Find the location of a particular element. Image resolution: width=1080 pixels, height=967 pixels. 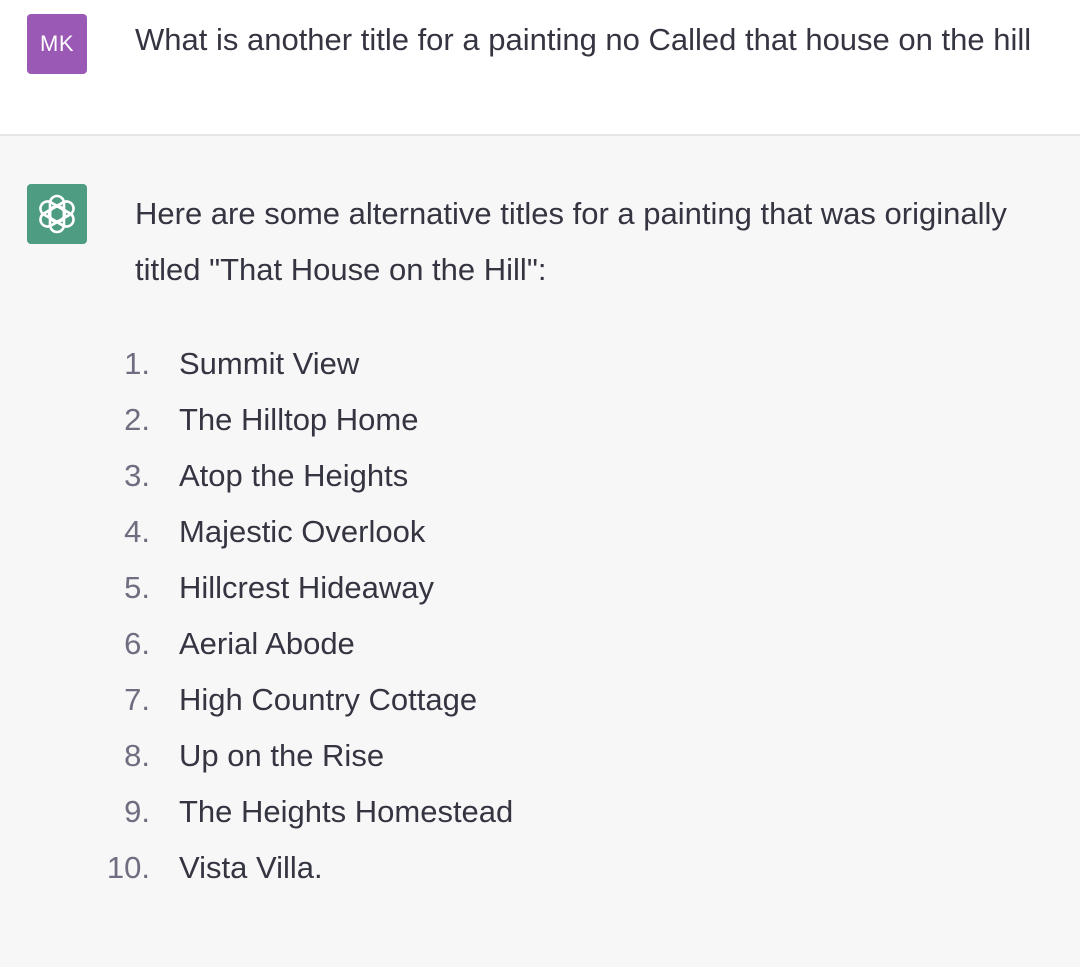

list-item: 6. Aerial Abode is located at coordinates (540, 644).